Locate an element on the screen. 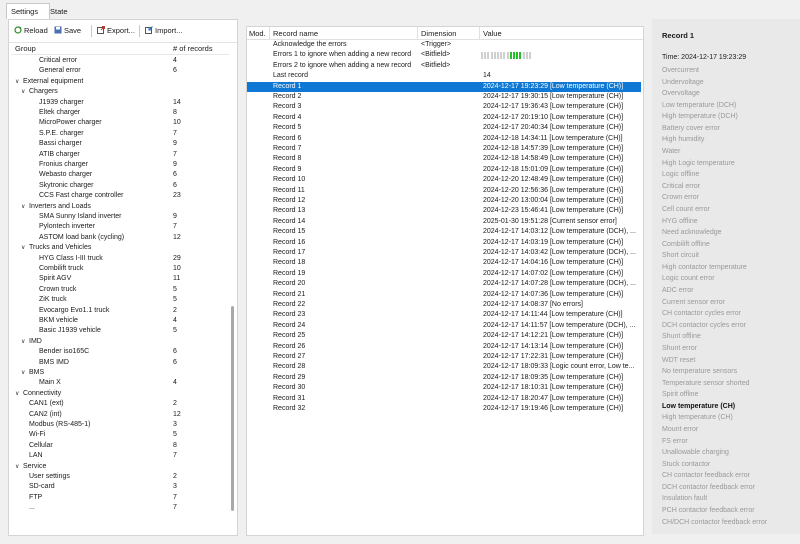  tree-item: LAN 7 is located at coordinates (120, 456).